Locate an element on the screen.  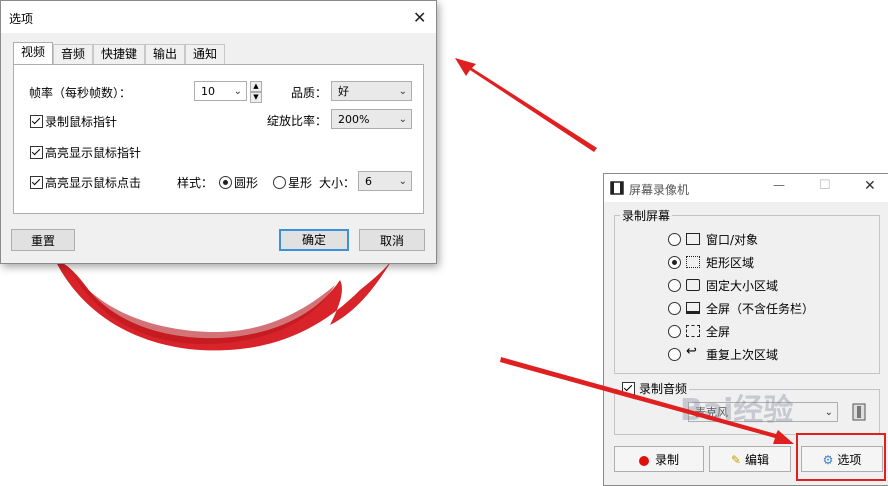
style-circle-label: 圆形 is located at coordinates (246, 183).